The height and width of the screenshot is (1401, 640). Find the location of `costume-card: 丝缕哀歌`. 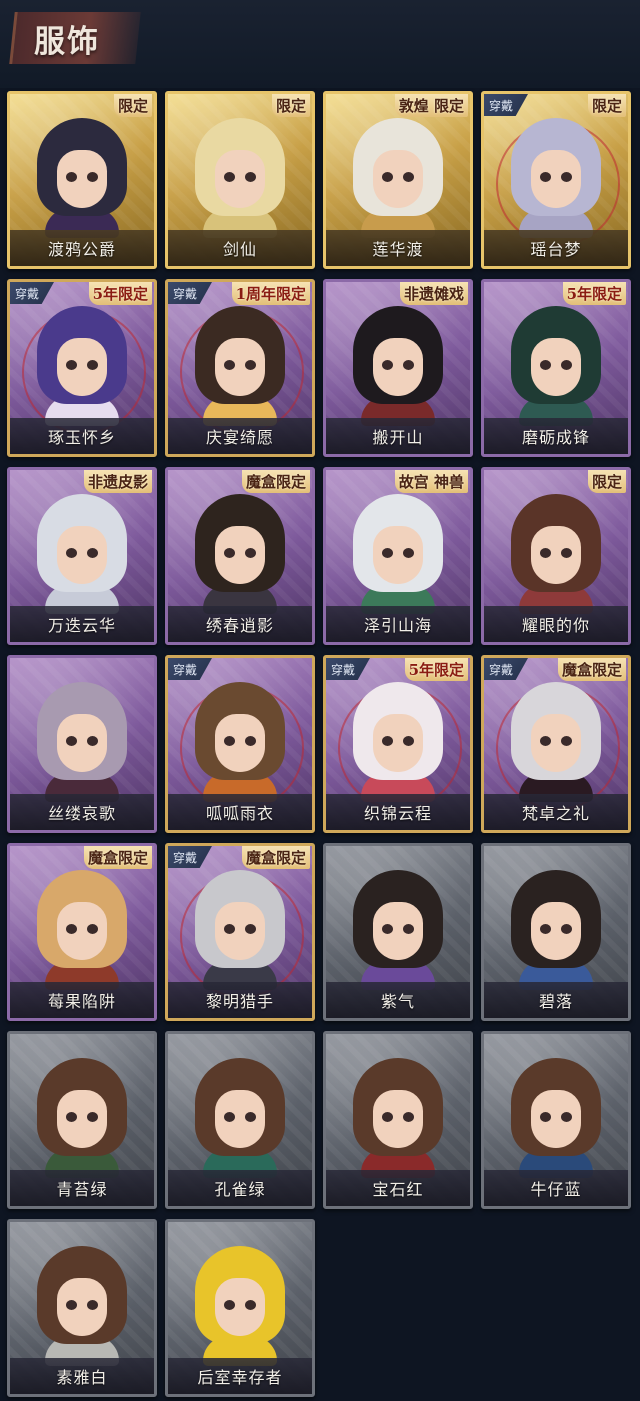

costume-card: 丝缕哀歌 is located at coordinates (82, 744).